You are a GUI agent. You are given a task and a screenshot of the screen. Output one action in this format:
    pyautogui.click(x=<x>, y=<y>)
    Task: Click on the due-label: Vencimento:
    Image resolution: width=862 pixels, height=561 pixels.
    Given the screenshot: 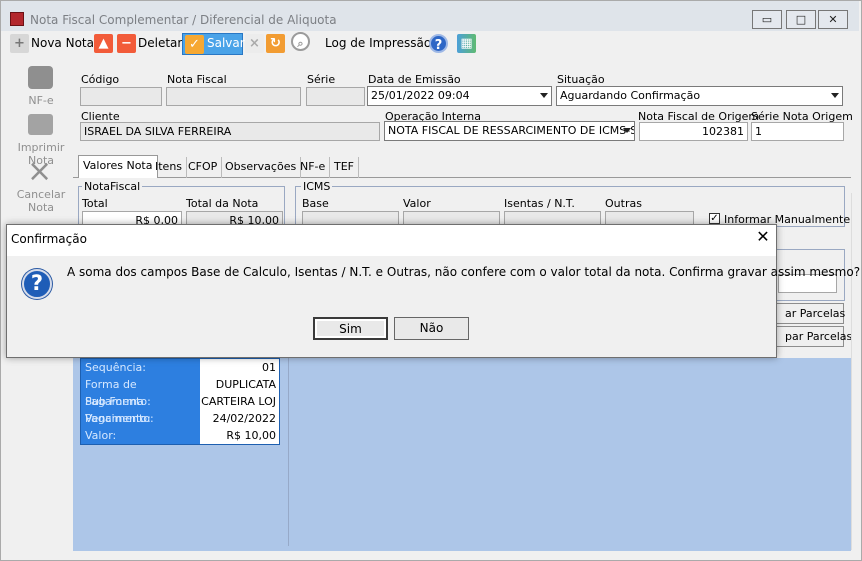 What is the action you would take?
    pyautogui.click(x=119, y=418)
    